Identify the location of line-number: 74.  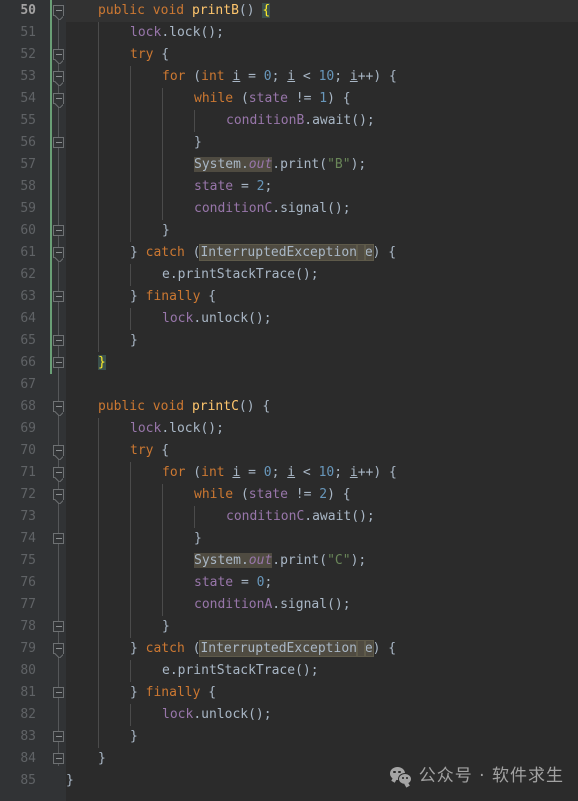
(20, 539).